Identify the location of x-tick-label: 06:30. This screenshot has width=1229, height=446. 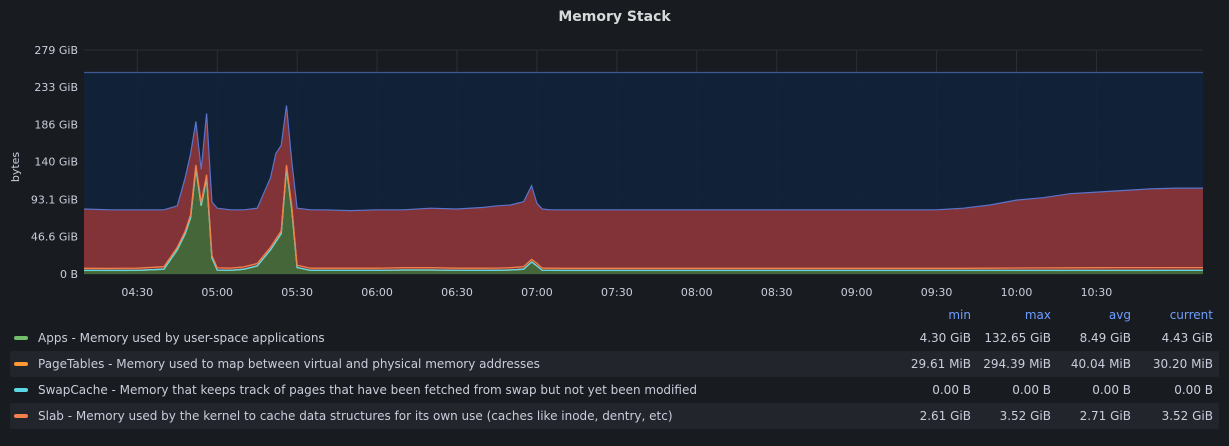
(457, 292).